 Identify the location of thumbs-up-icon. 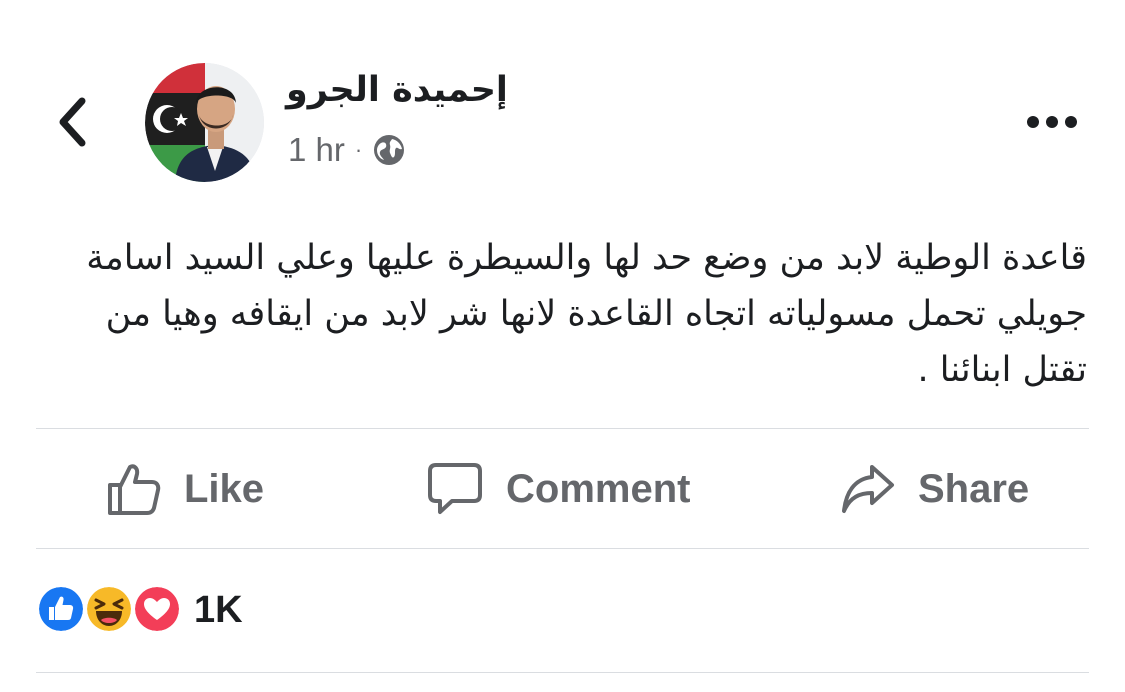
(134, 489).